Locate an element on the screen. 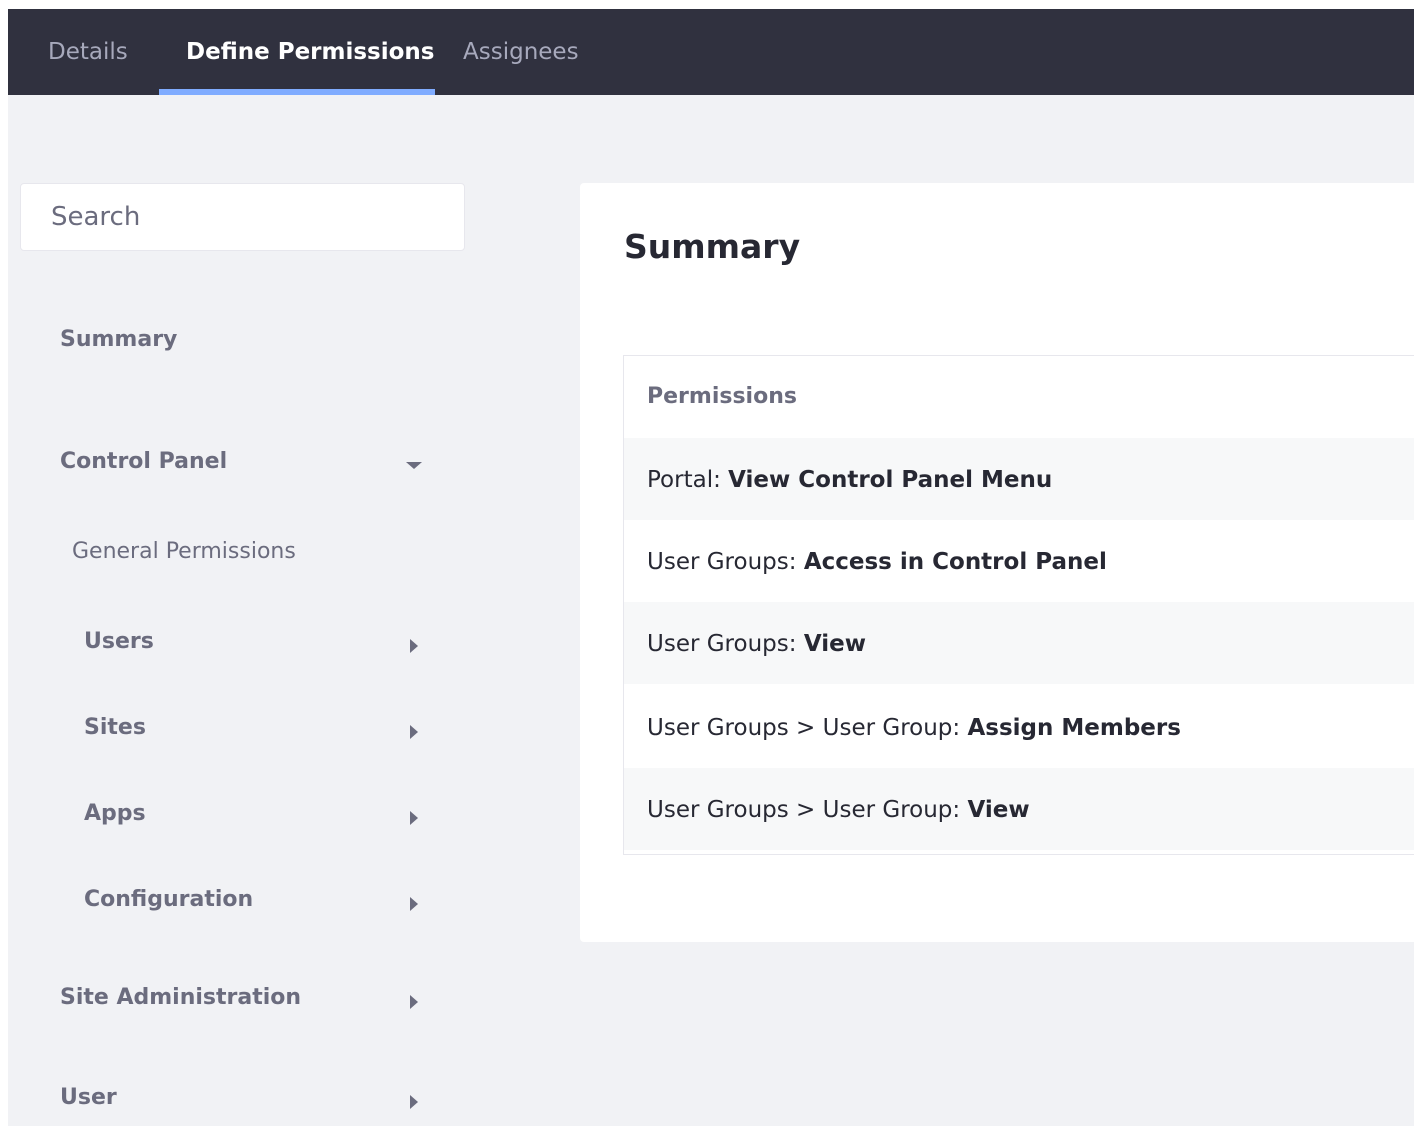 This screenshot has width=1414, height=1126. tab-details: Details is located at coordinates (88, 52).